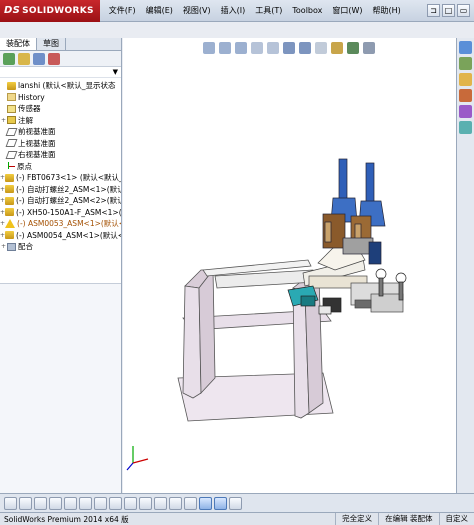 The height and width of the screenshot is (525, 474). What do you see at coordinates (24, 58) in the screenshot?
I see `property-manager-icon` at bounding box center [24, 58].